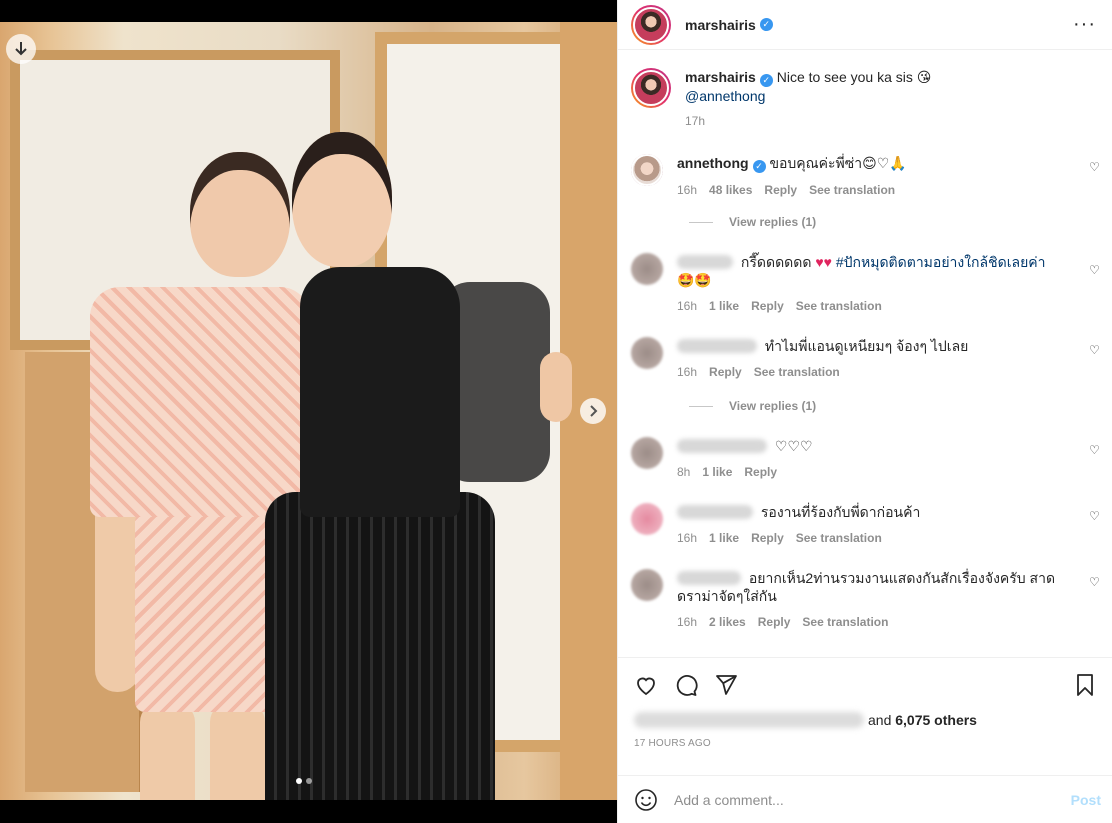 Image resolution: width=1112 pixels, height=823 pixels. I want to click on comment-likes: 48 likes, so click(730, 190).